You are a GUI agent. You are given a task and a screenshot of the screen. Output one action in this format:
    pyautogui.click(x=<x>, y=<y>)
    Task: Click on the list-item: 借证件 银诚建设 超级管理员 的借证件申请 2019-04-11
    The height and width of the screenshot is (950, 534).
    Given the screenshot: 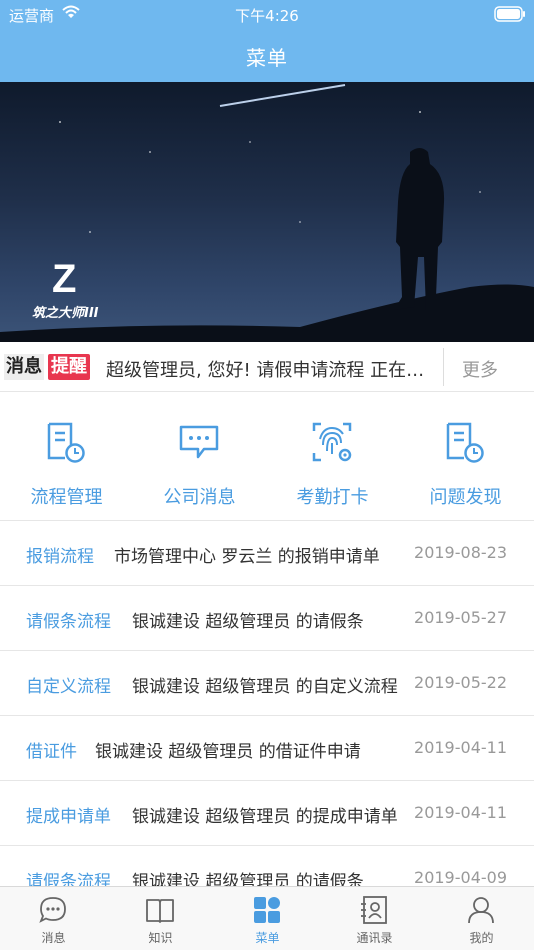 What is the action you would take?
    pyautogui.click(x=267, y=748)
    